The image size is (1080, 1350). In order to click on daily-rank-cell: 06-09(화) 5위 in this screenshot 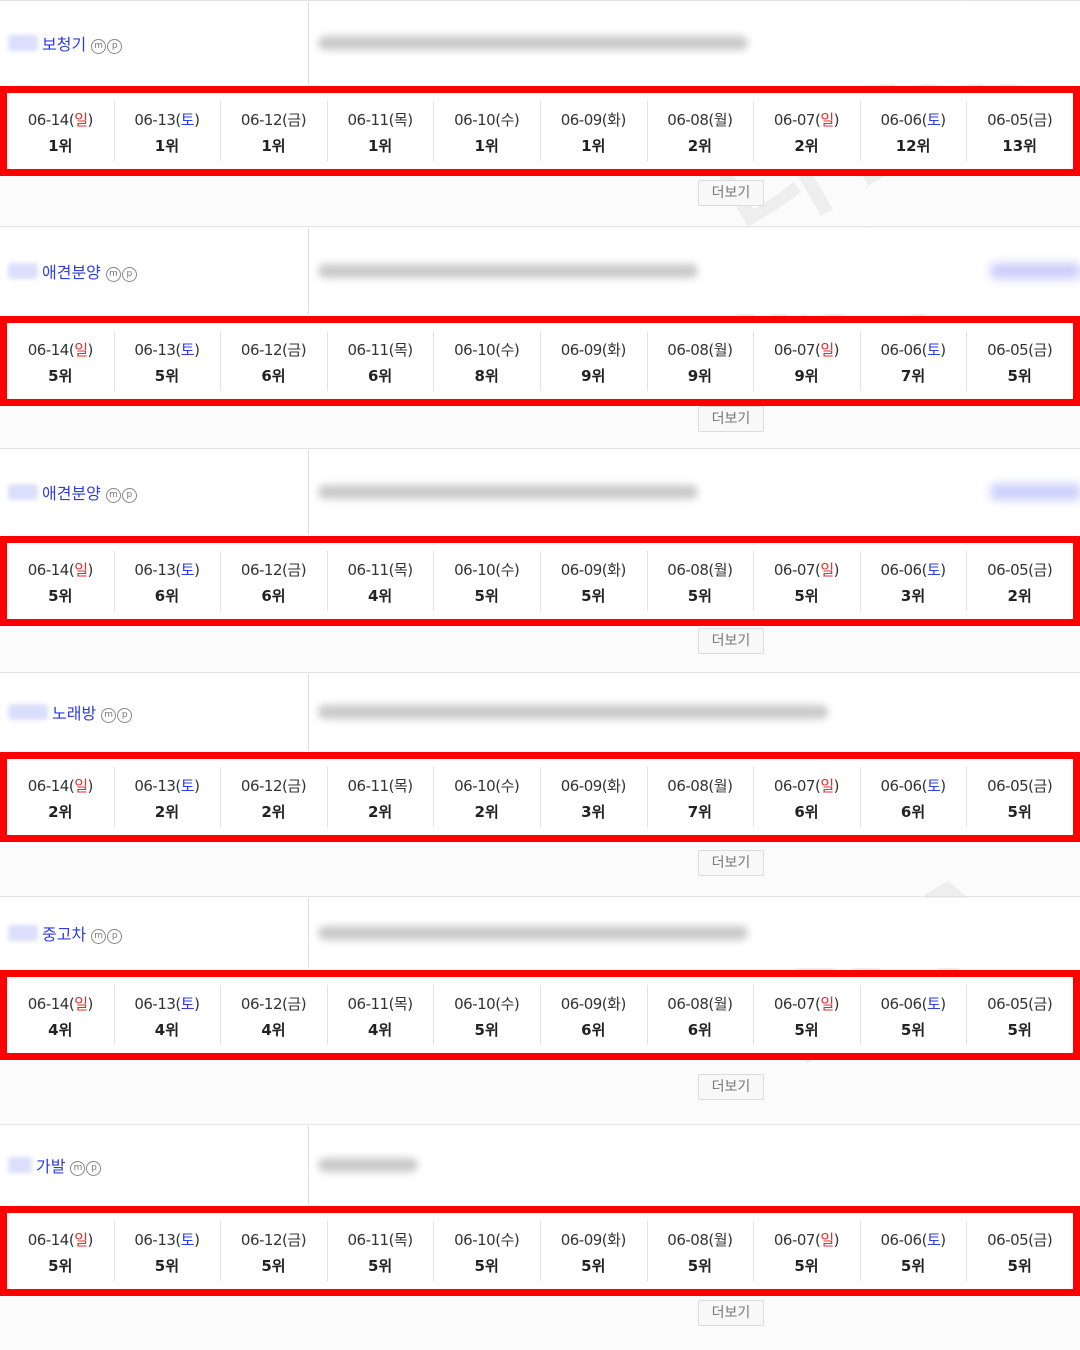, I will do `click(593, 1251)`.